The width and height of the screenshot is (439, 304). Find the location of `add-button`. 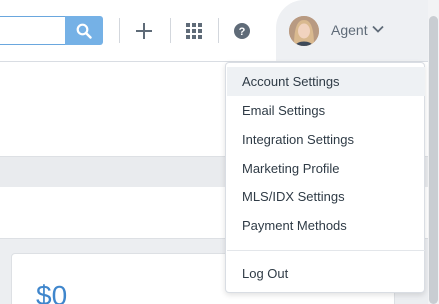

add-button is located at coordinates (143, 30).